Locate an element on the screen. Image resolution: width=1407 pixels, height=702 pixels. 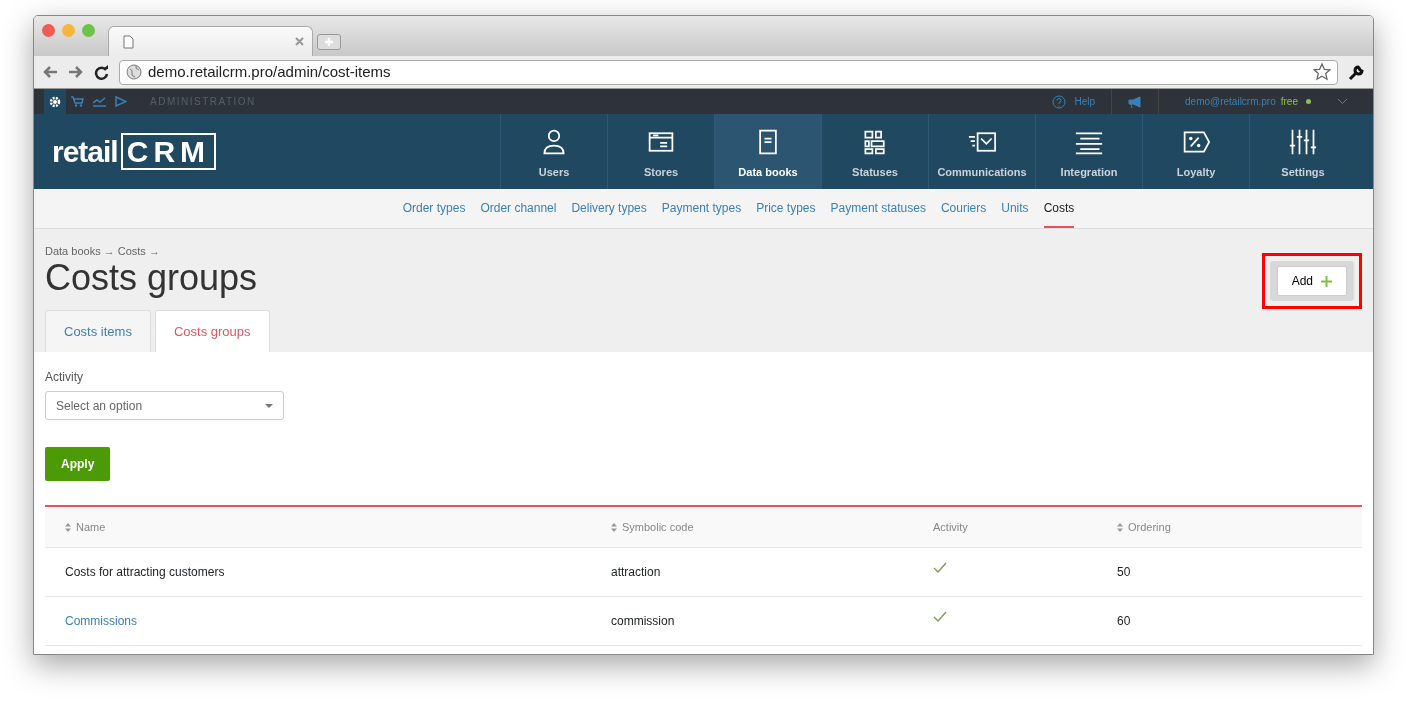
subnav-link: Delivery types is located at coordinates (609, 208).